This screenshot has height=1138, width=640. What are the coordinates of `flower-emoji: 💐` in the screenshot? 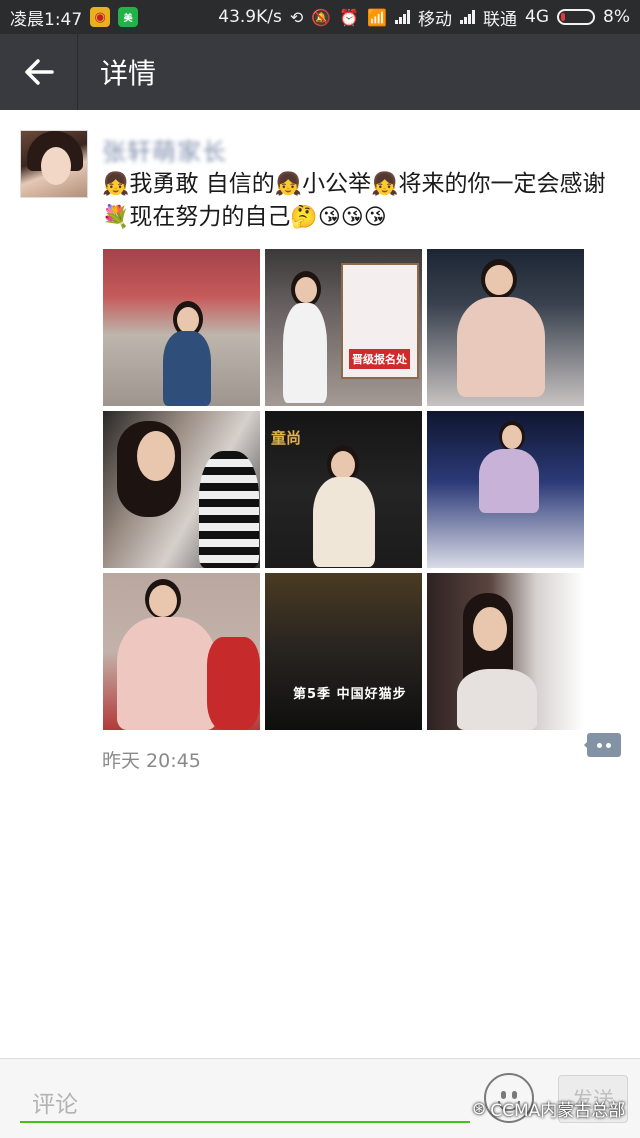 It's located at (116, 217).